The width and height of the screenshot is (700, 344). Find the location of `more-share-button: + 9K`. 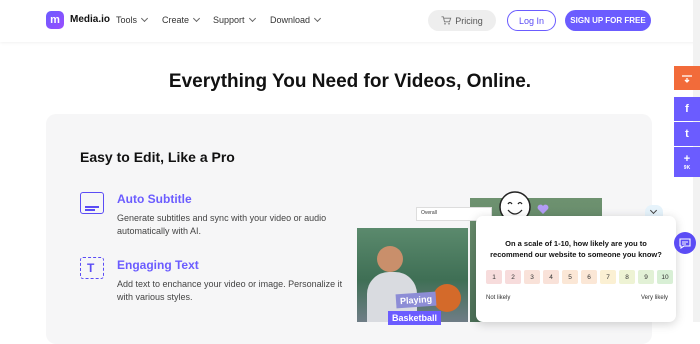

more-share-button: + 9K is located at coordinates (687, 162).